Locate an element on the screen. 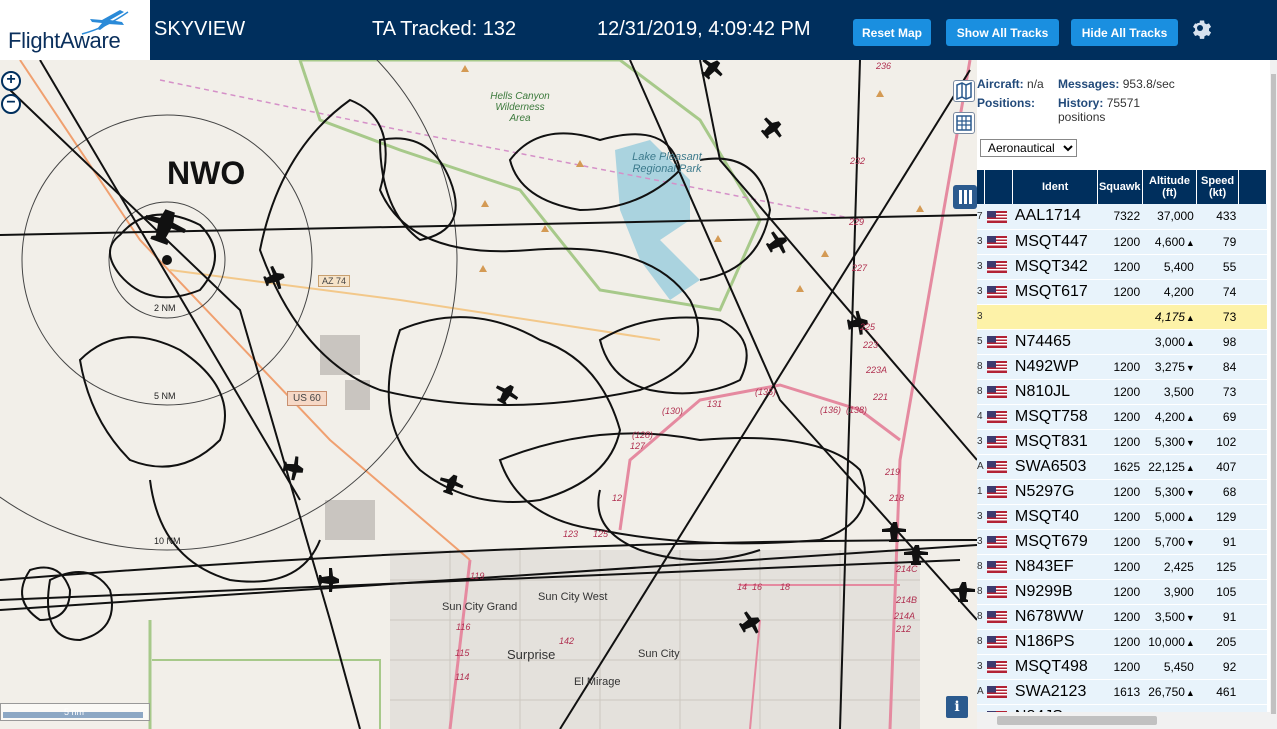 This screenshot has width=1277, height=729. ident-cell: N843EF is located at coordinates (1055, 567).